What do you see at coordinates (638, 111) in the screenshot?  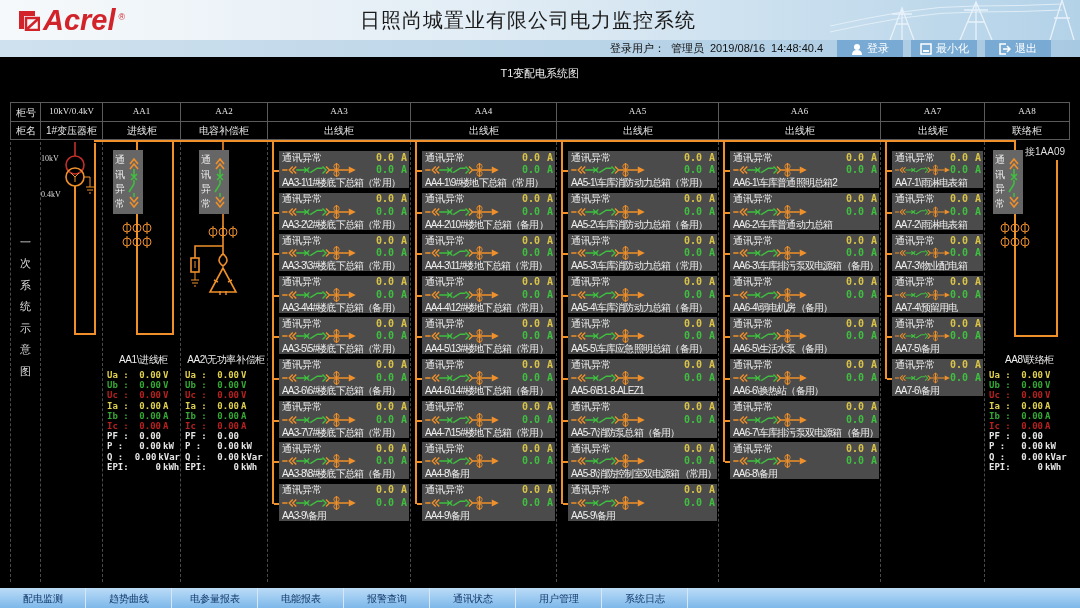 I see `cabinet-number-cell: AA5` at bounding box center [638, 111].